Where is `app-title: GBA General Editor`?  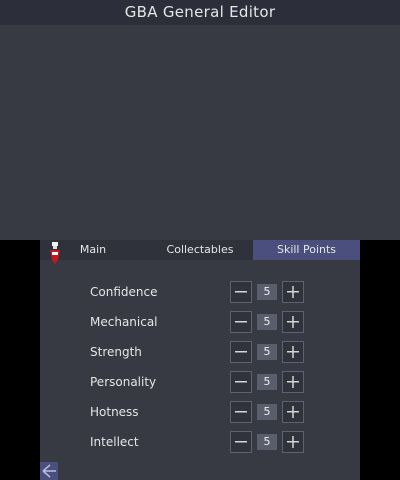
app-title: GBA General Editor is located at coordinates (200, 12).